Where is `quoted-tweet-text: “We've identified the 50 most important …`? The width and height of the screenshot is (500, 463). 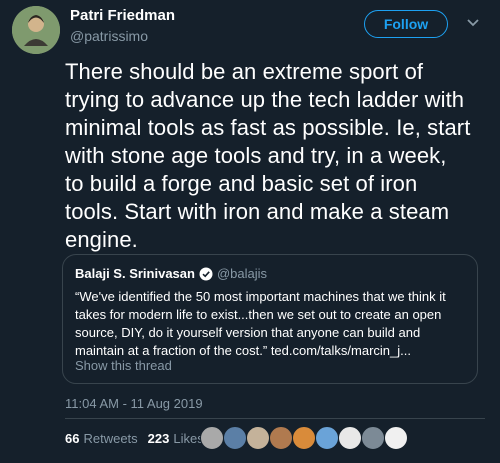 quoted-tweet-text: “We've identified the 50 most important … is located at coordinates (260, 323).